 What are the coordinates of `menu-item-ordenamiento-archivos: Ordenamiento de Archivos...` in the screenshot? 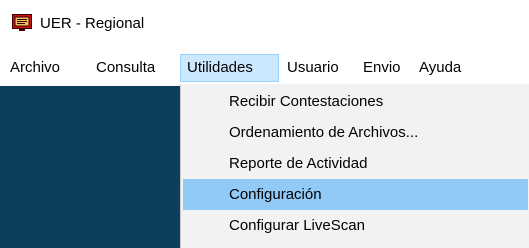 It's located at (355, 132).